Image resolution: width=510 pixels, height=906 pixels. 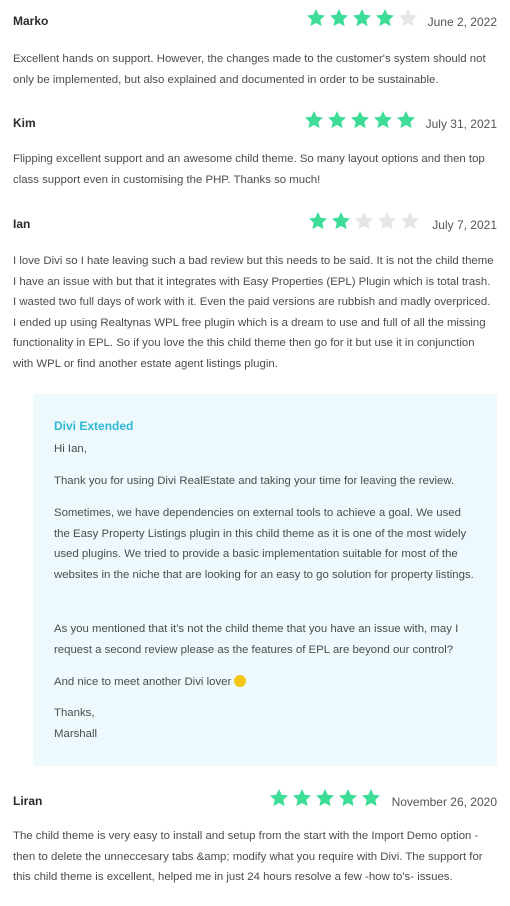 What do you see at coordinates (462, 22) in the screenshot?
I see `review-date: June 2, 2022` at bounding box center [462, 22].